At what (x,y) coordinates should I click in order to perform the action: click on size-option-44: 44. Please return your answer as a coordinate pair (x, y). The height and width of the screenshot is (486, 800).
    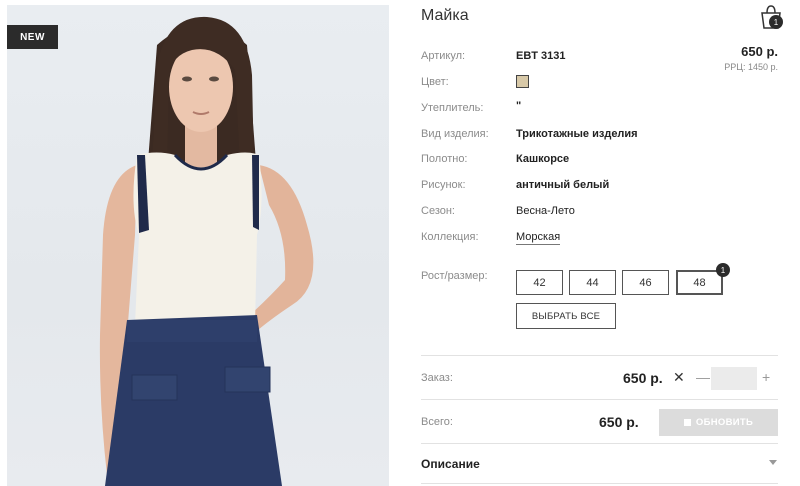
    Looking at the image, I should click on (592, 282).